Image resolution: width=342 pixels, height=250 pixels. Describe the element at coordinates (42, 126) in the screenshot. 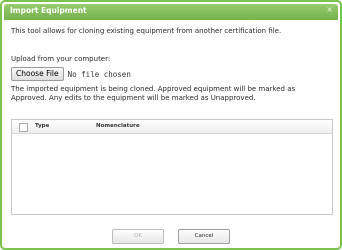

I see `column-type: Type` at that location.